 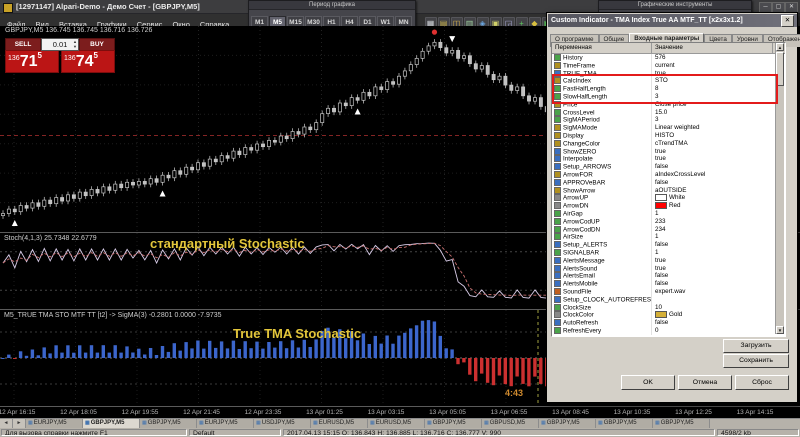 What do you see at coordinates (756, 361) in the screenshot?
I see `save-button: Сохранить` at bounding box center [756, 361].